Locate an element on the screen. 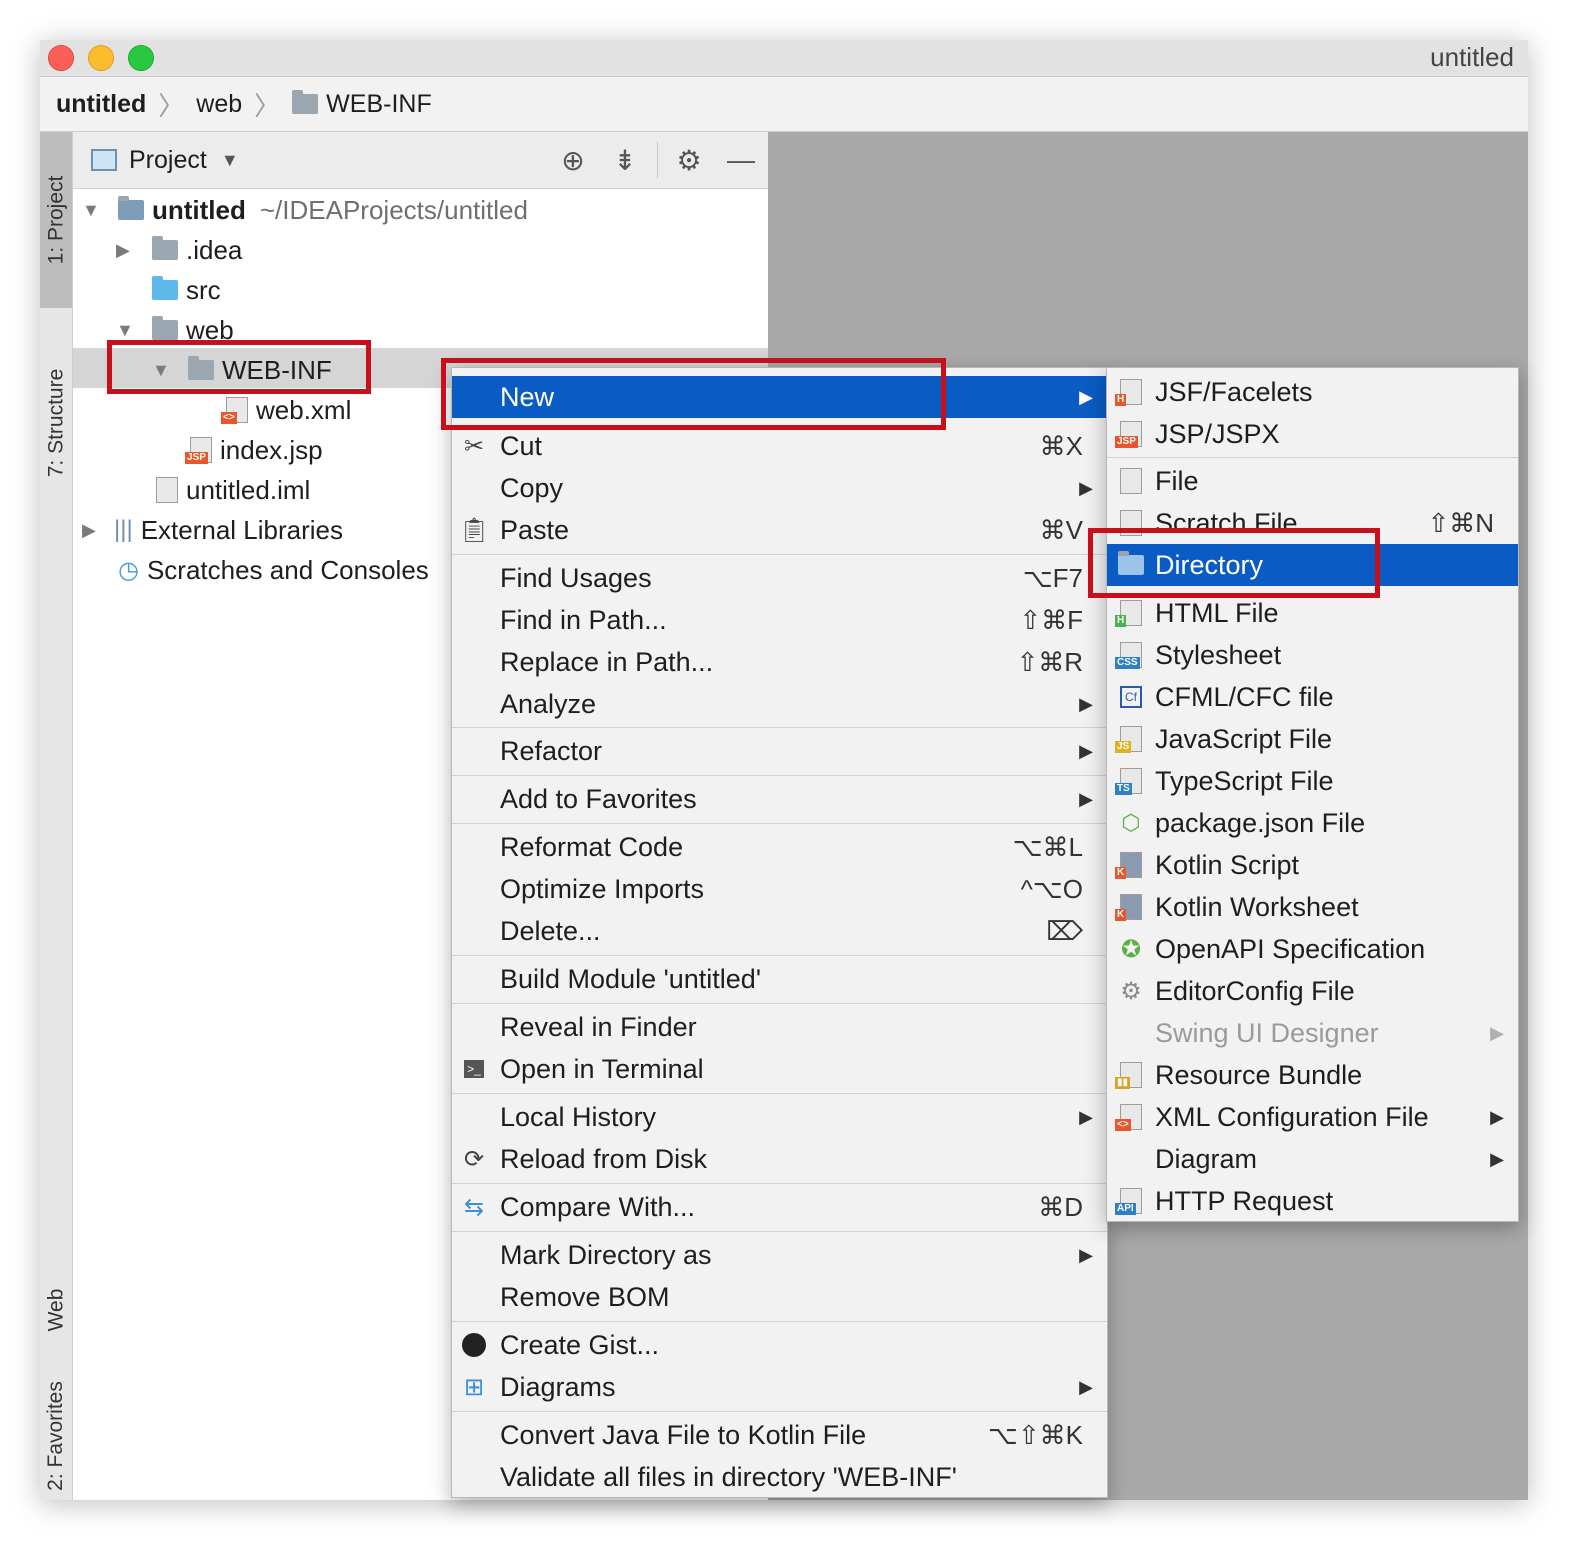  tab-structure-label: 7: Structure is located at coordinates (55, 423).